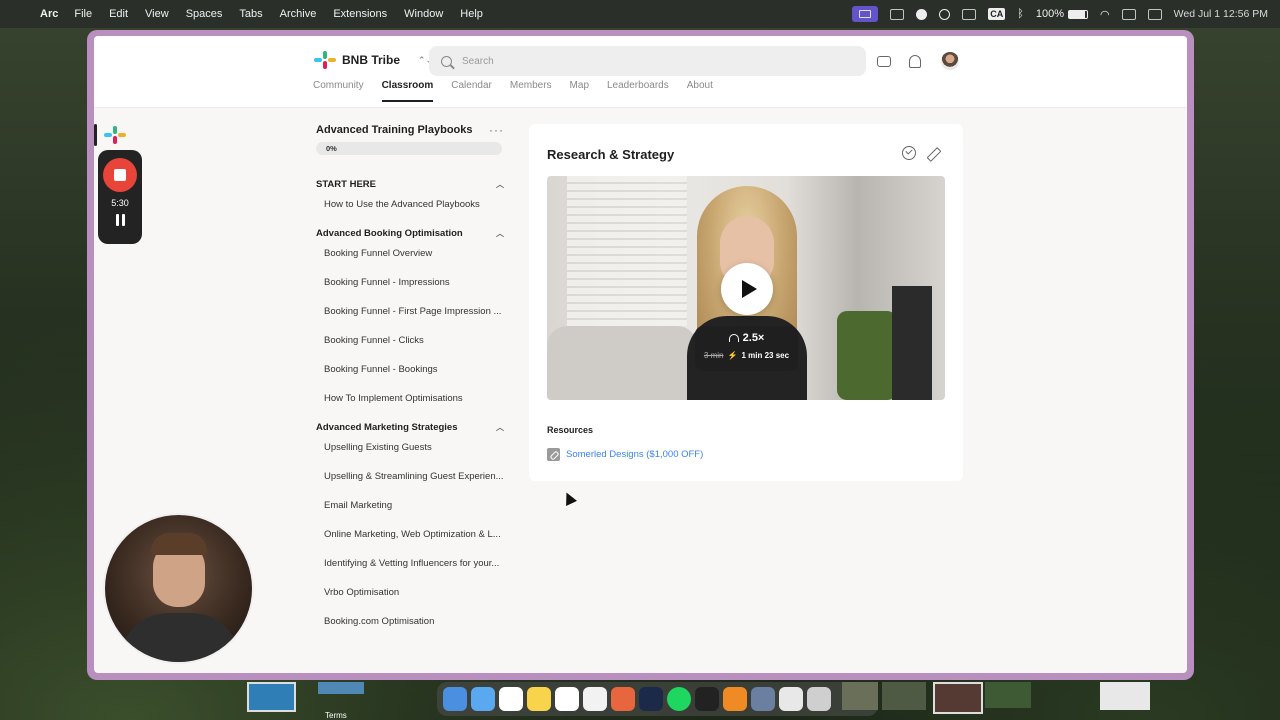  Describe the element at coordinates (932, 154) in the screenshot. I see `edit-pencil-icon` at that location.